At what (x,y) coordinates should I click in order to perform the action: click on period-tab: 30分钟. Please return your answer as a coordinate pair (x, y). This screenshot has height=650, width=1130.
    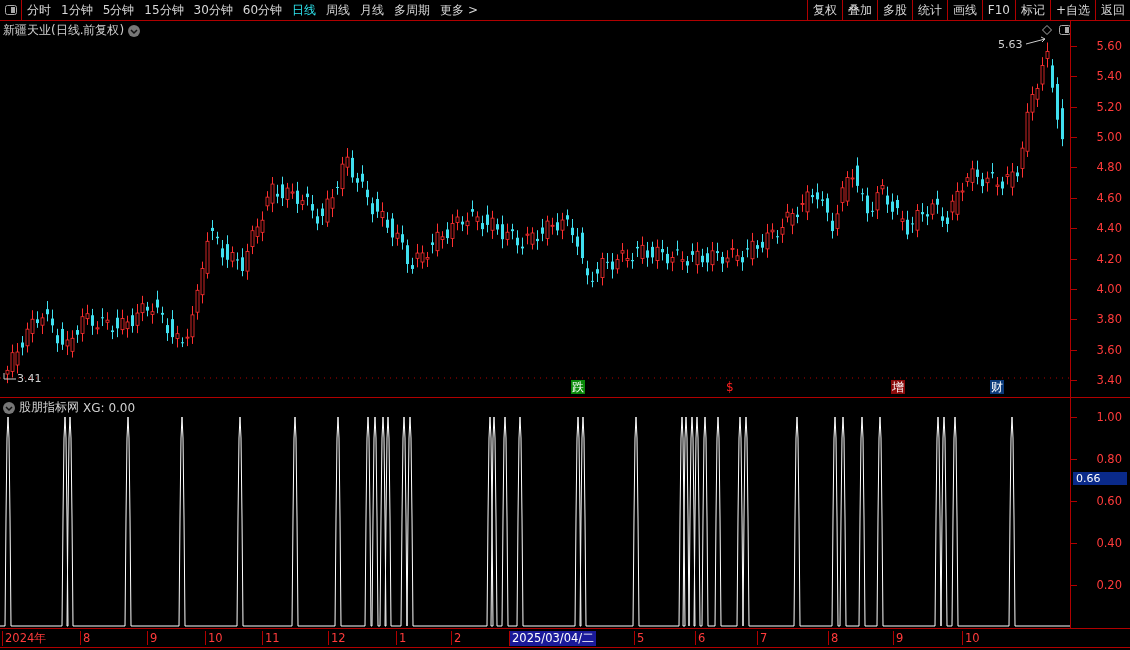
    Looking at the image, I should click on (213, 10).